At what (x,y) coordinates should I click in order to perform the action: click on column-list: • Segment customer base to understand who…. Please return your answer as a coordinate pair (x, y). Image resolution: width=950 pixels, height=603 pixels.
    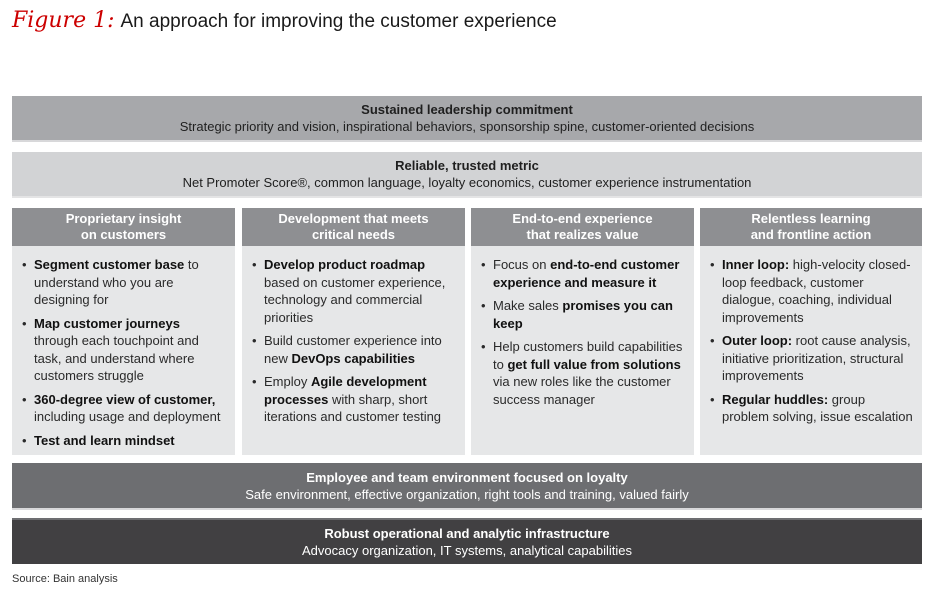
    Looking at the image, I should click on (123, 347).